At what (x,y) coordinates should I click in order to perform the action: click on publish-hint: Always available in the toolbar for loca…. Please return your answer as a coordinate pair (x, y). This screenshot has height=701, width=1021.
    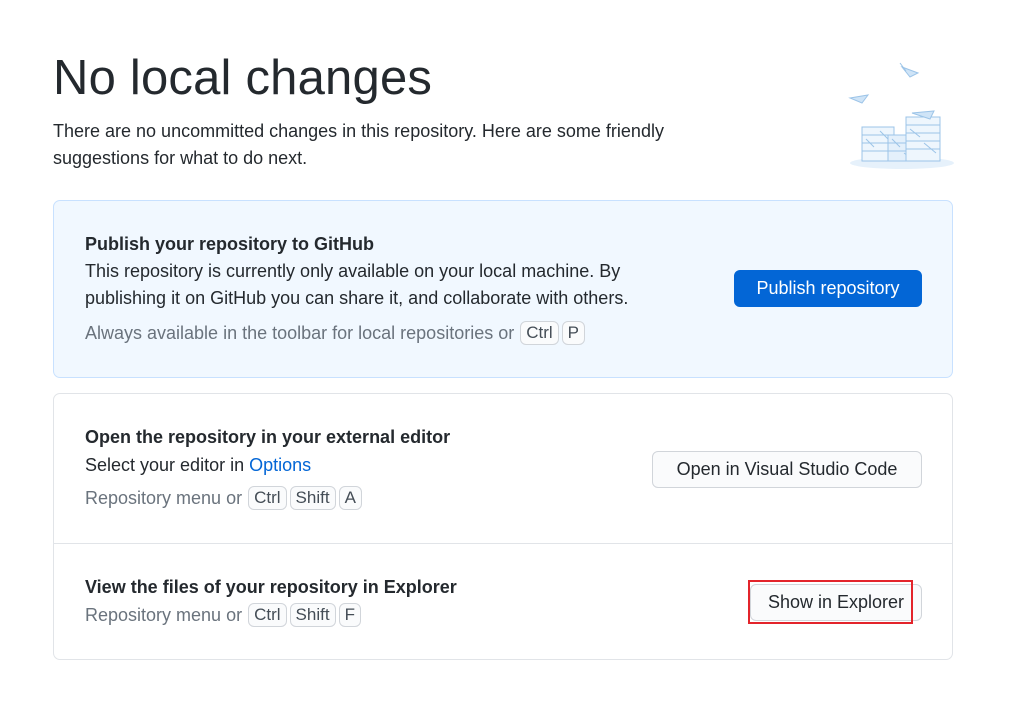
    Looking at the image, I should click on (335, 333).